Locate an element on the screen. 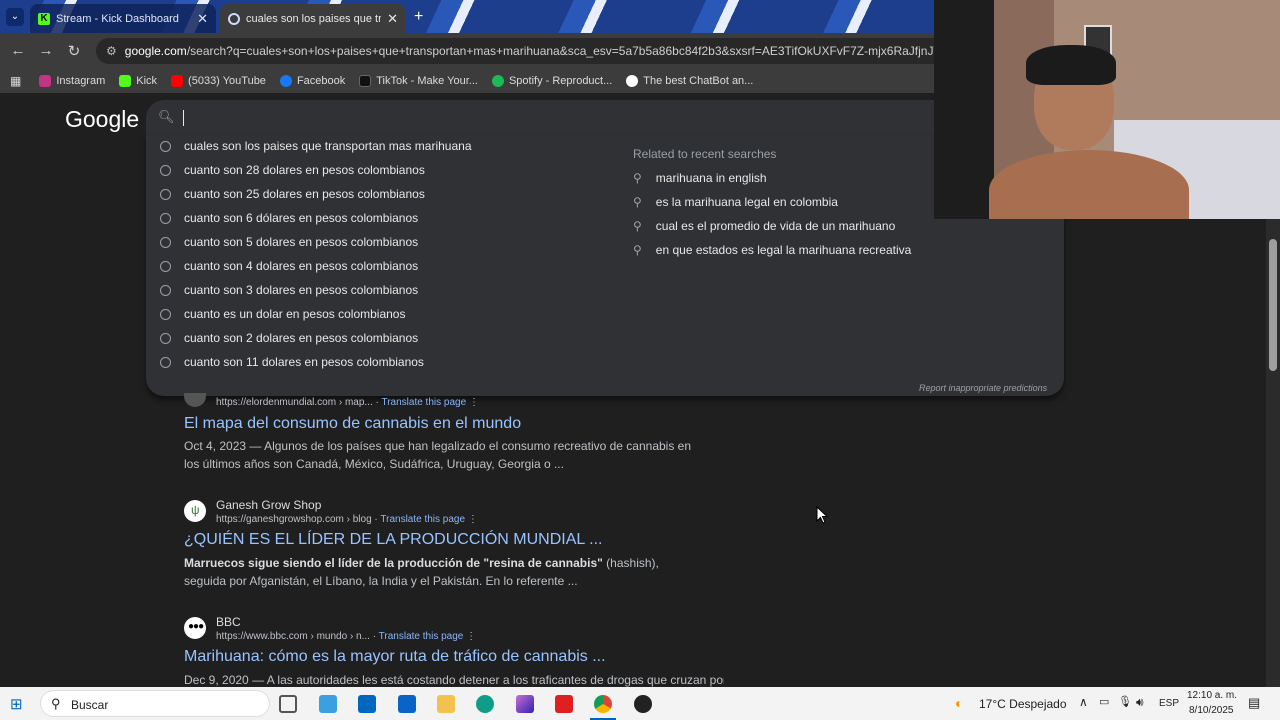  scrollbar-thumb is located at coordinates (1273, 305).